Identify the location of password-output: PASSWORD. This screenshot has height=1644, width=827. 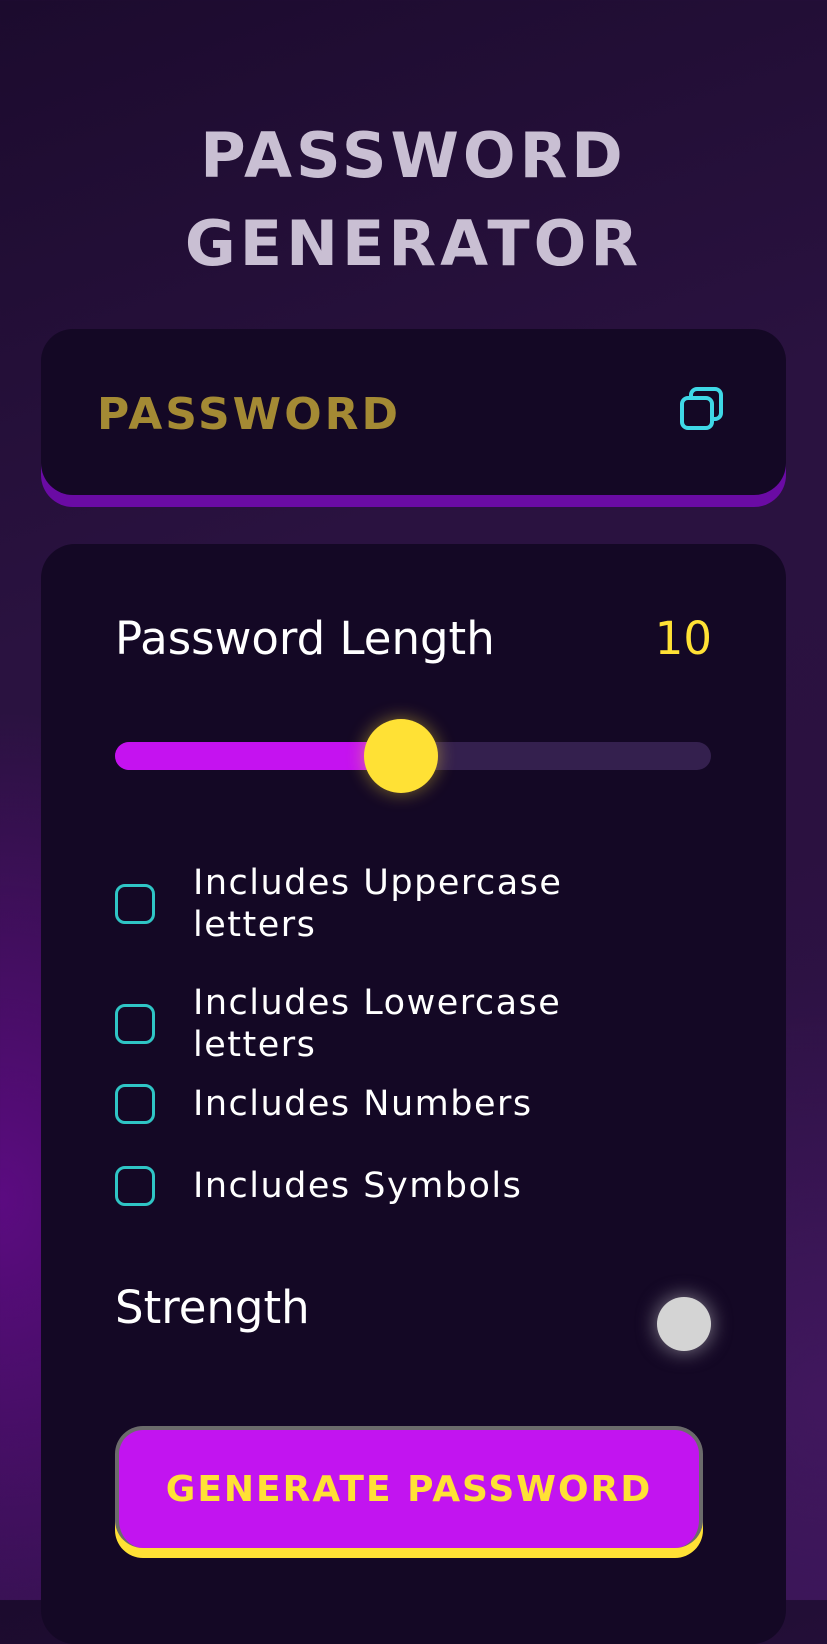
(249, 414).